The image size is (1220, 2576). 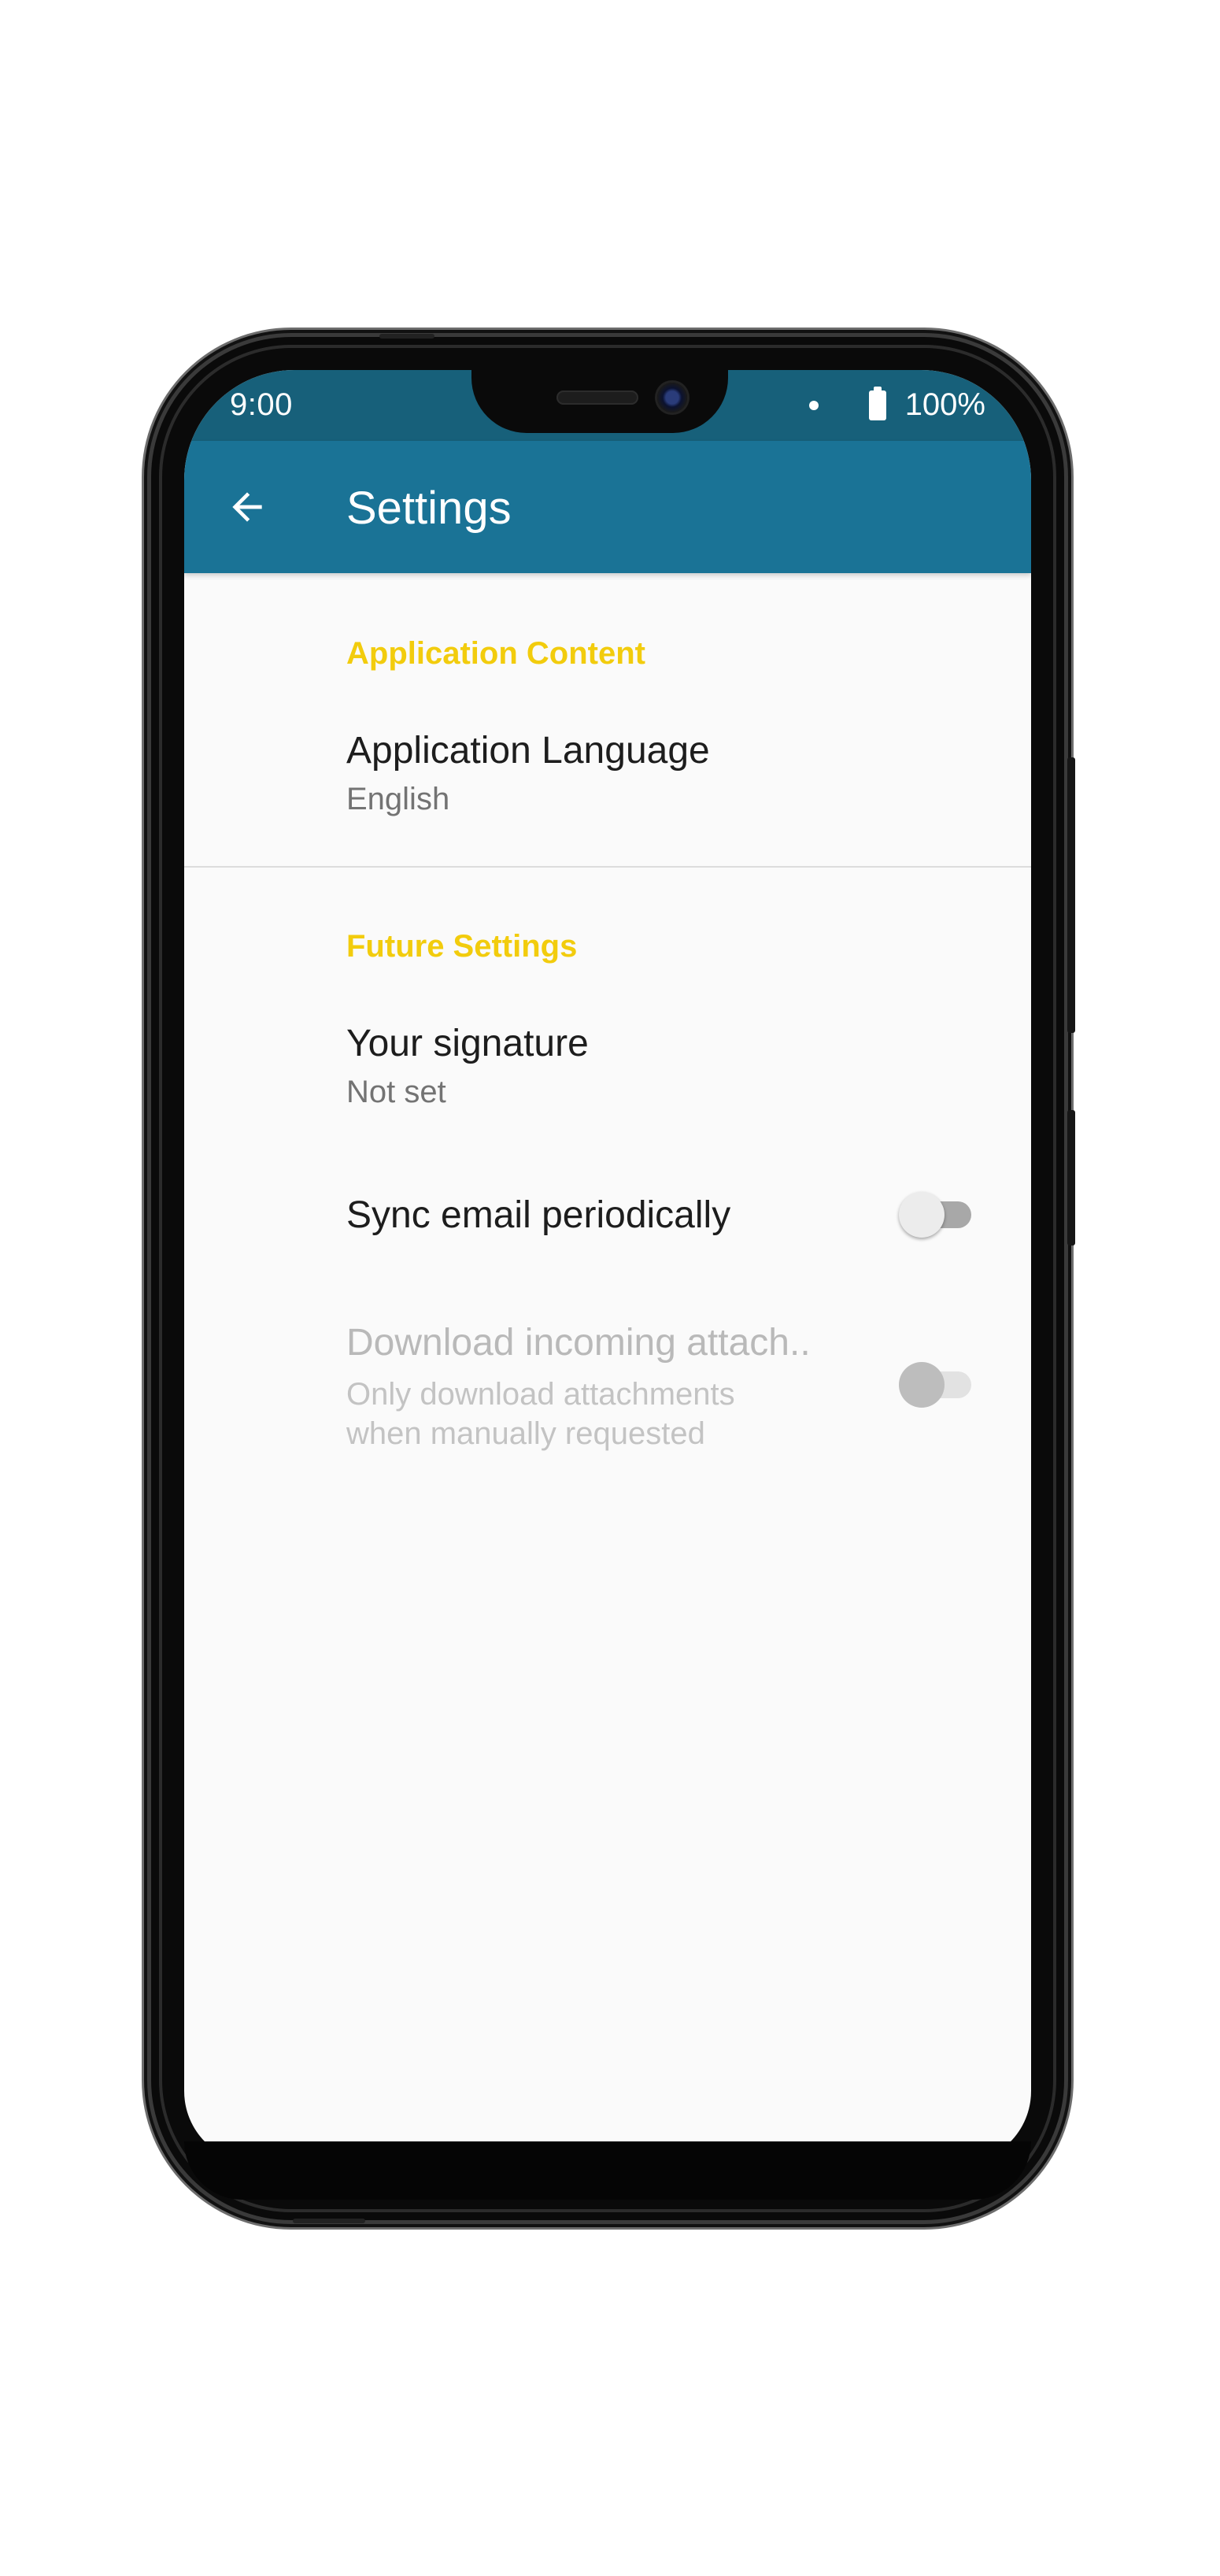 I want to click on section-header-application-content: Application Content, so click(x=495, y=653).